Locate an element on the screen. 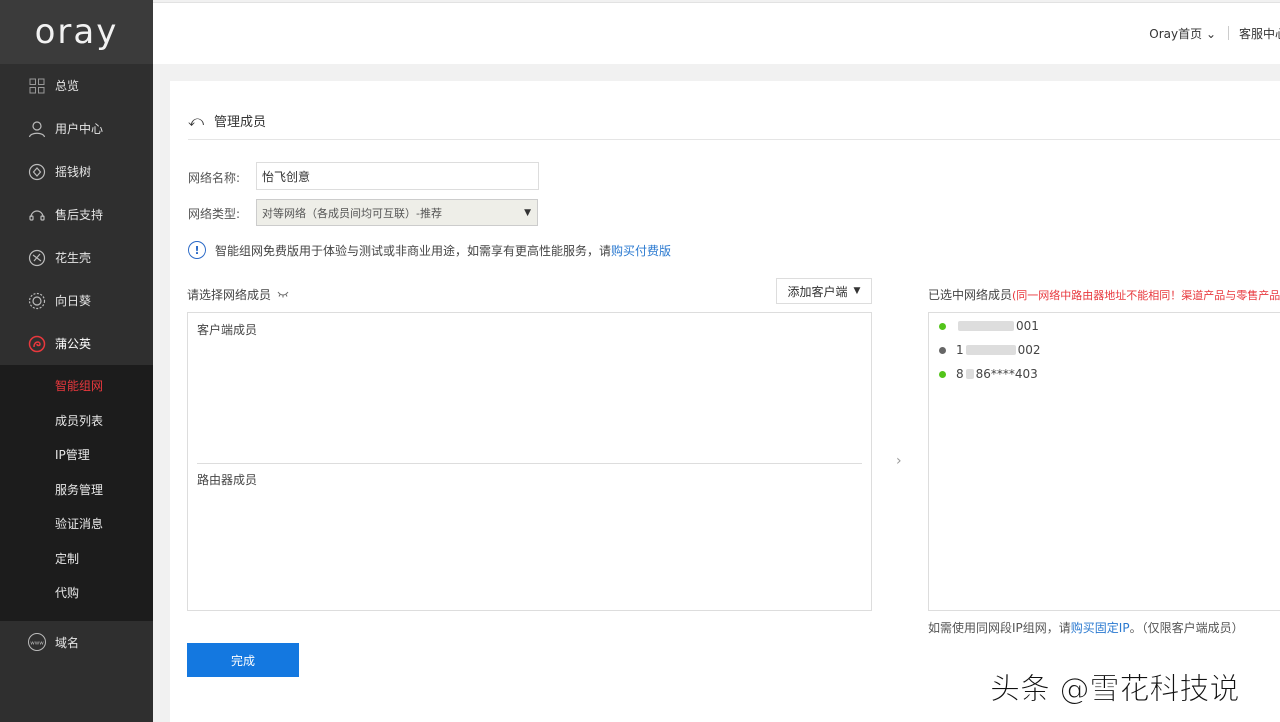  sidebar-item-label: 花生壳 is located at coordinates (73, 258).